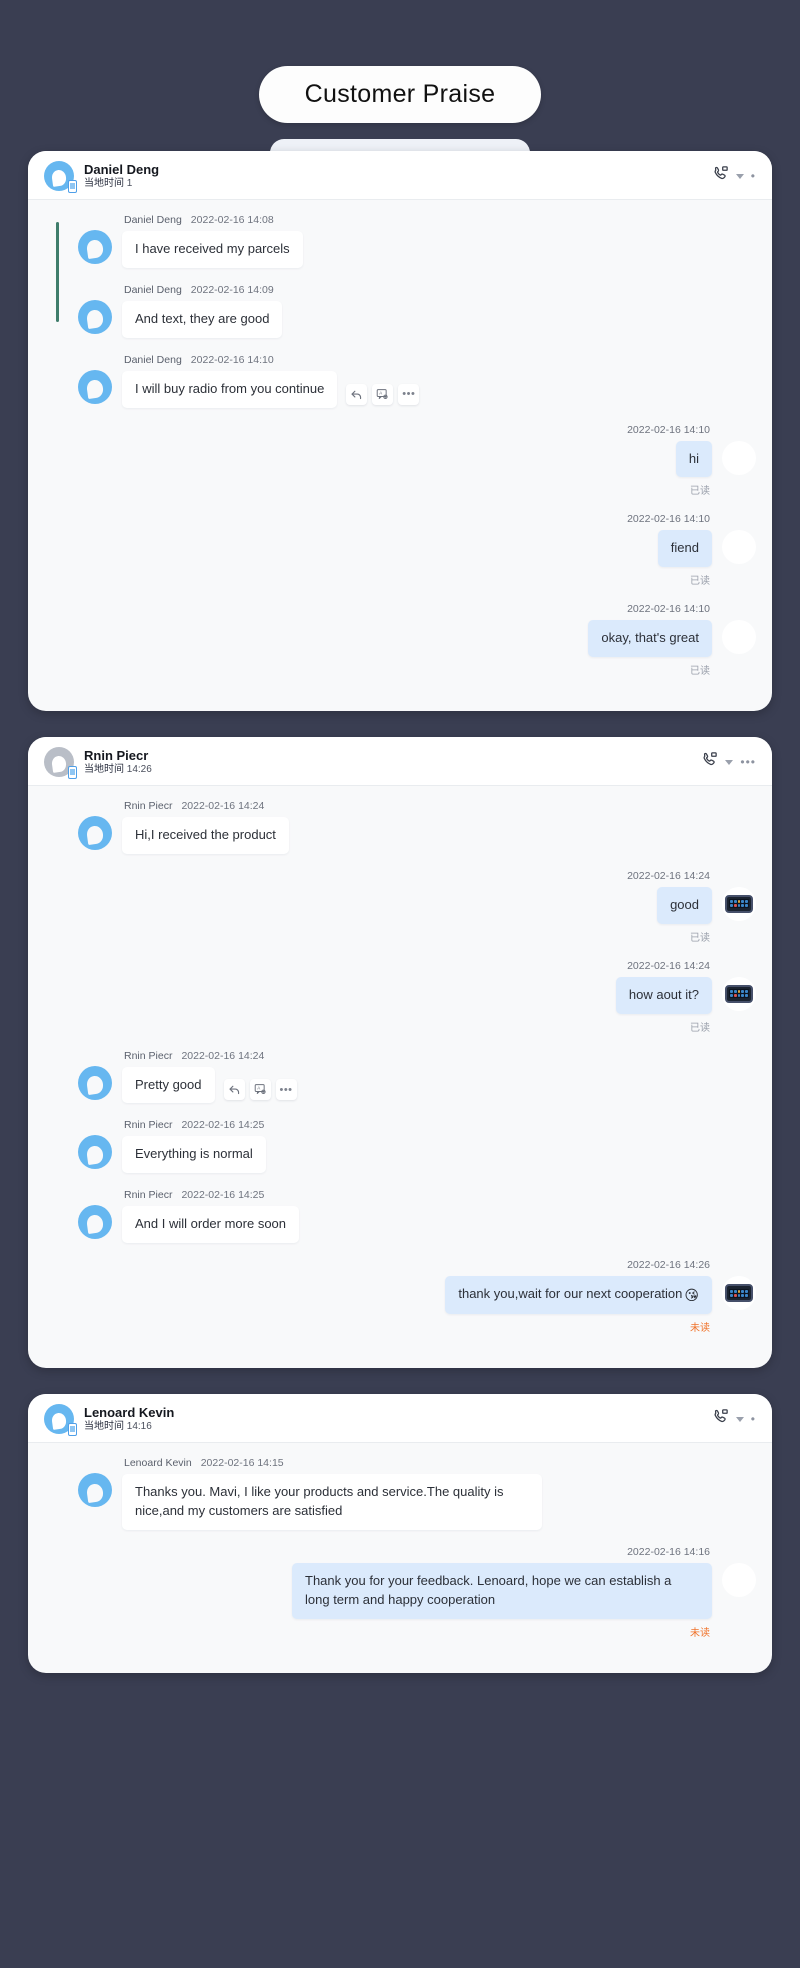 The image size is (800, 1968). I want to click on contact-local-time: 当地时间 1, so click(108, 183).